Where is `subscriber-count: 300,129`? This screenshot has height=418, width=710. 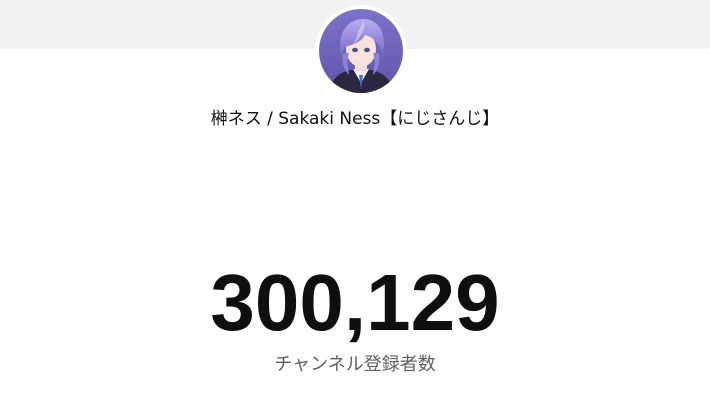 subscriber-count: 300,129 is located at coordinates (355, 302).